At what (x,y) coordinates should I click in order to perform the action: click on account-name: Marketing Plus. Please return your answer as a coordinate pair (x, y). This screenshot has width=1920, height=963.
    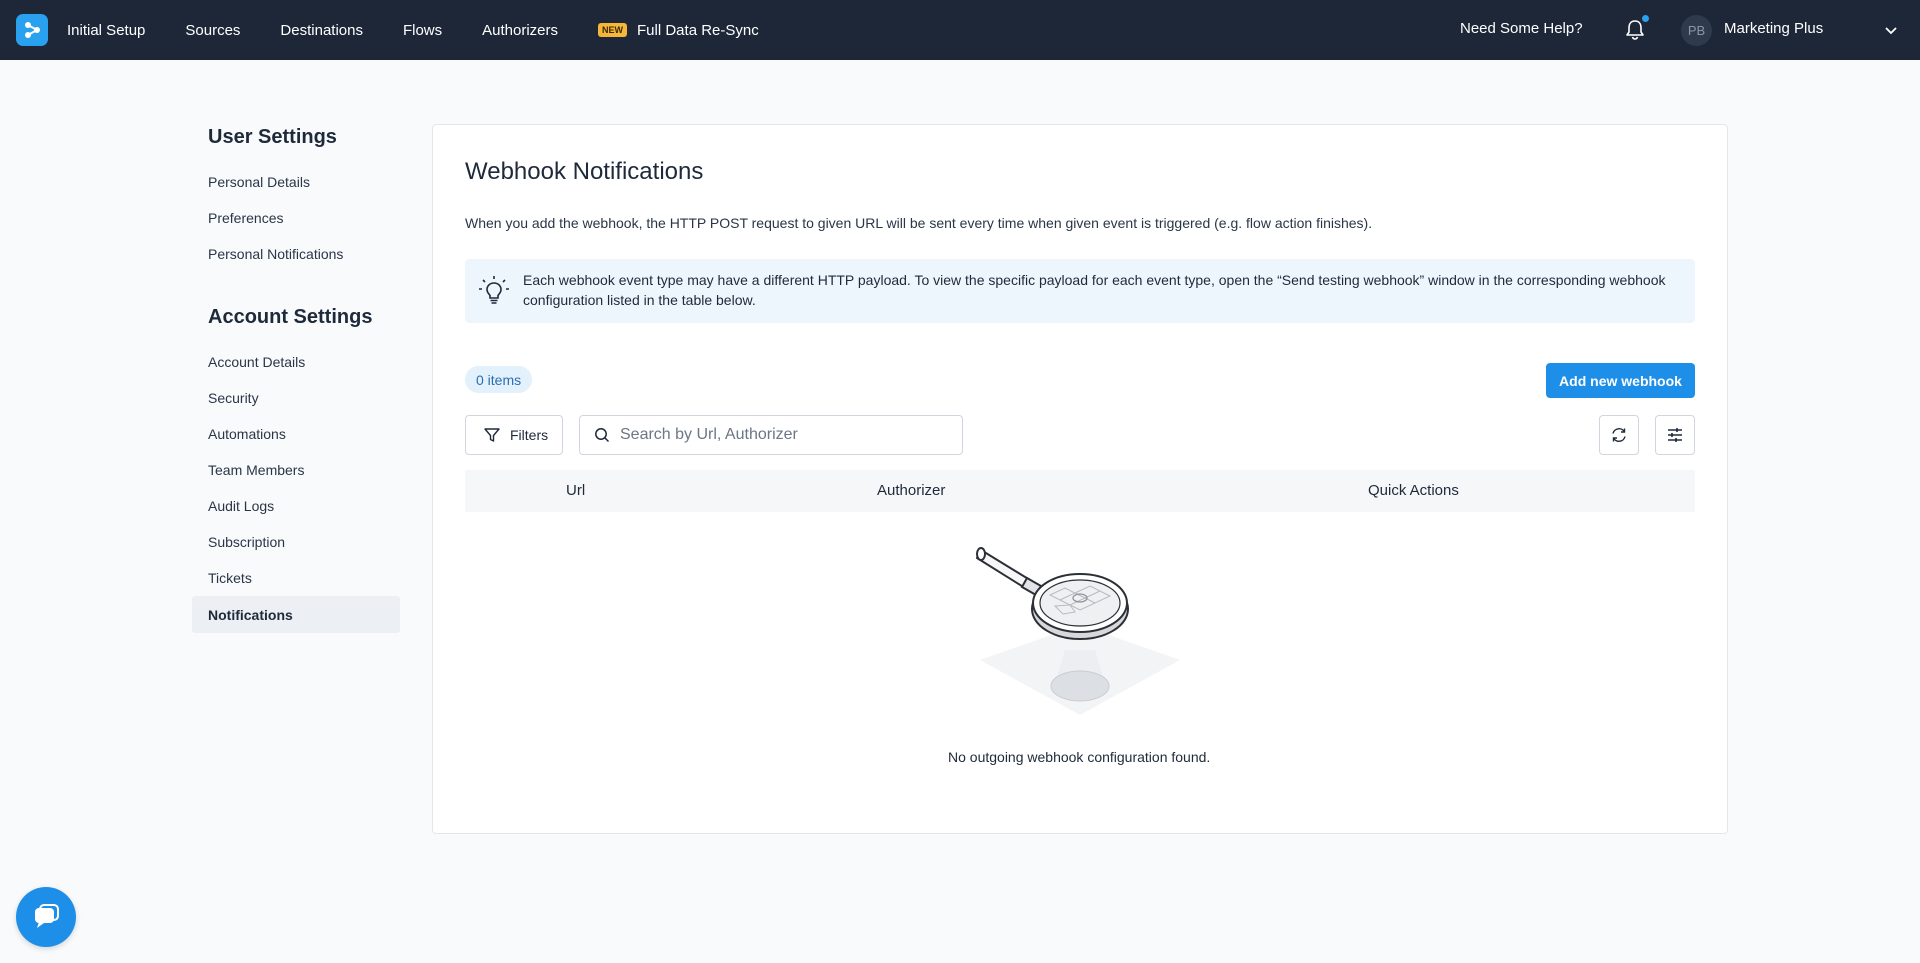
    Looking at the image, I should click on (1773, 28).